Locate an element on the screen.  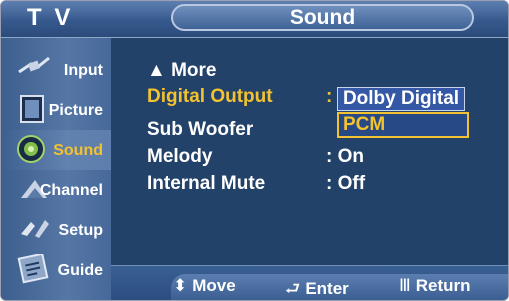
footer-enter-label: Enter is located at coordinates (327, 288).